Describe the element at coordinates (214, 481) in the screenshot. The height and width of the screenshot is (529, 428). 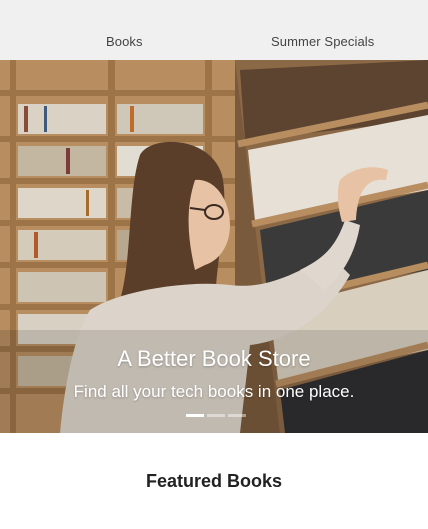
I see `featured-books-heading: Featured Books` at that location.